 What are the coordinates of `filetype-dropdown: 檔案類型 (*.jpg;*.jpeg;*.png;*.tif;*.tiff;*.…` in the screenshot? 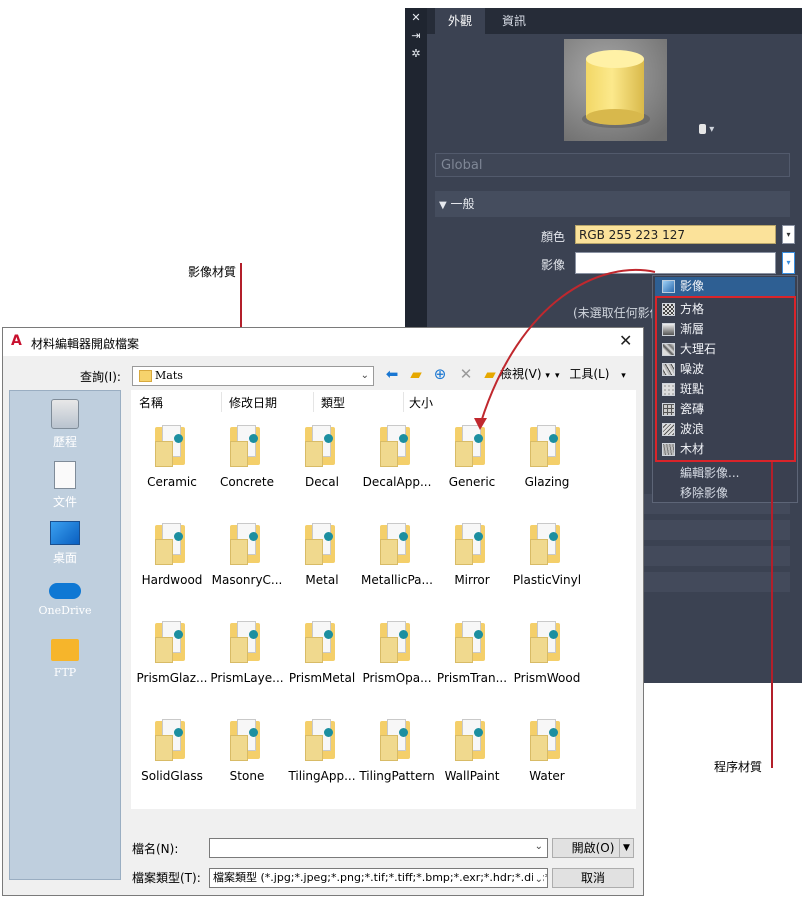 It's located at (378, 878).